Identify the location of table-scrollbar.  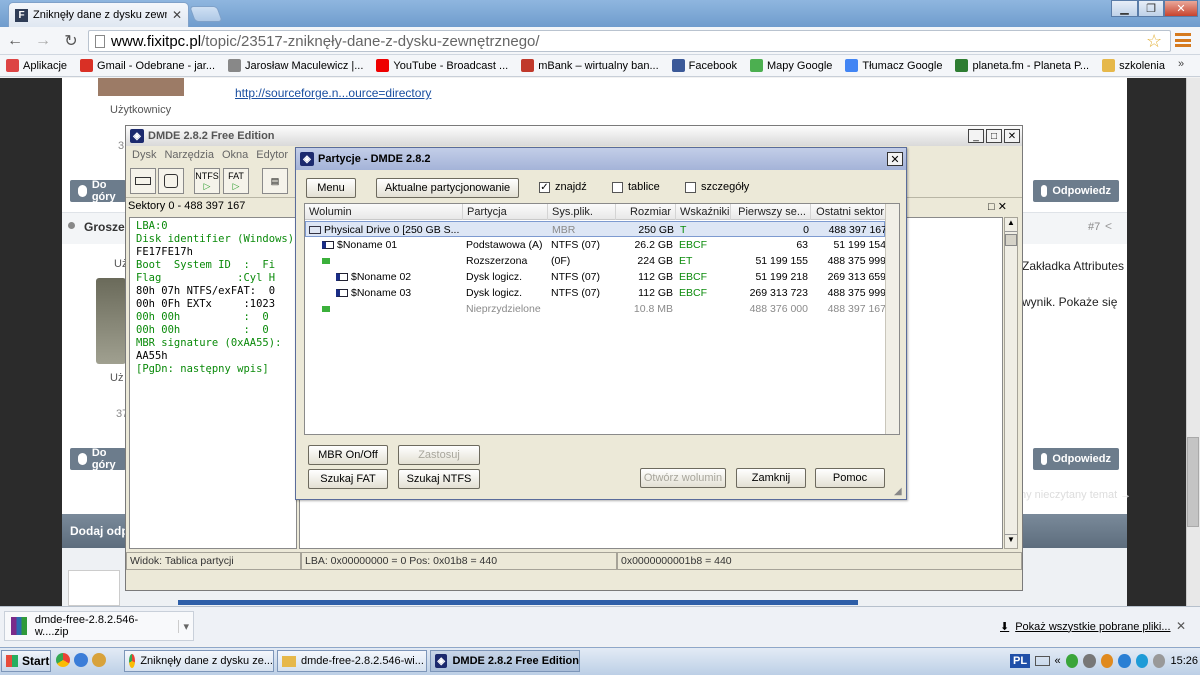
(892, 319).